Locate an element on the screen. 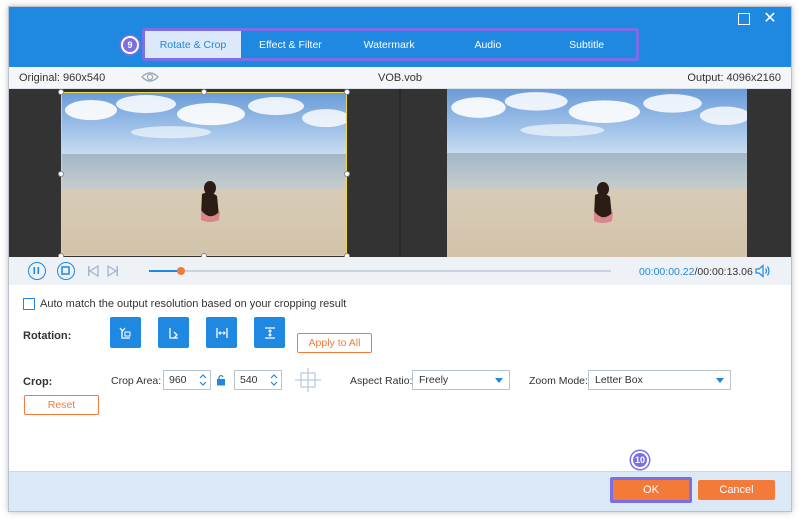 This screenshot has height=519, width=800. rotate-right-icon is located at coordinates (173, 333).